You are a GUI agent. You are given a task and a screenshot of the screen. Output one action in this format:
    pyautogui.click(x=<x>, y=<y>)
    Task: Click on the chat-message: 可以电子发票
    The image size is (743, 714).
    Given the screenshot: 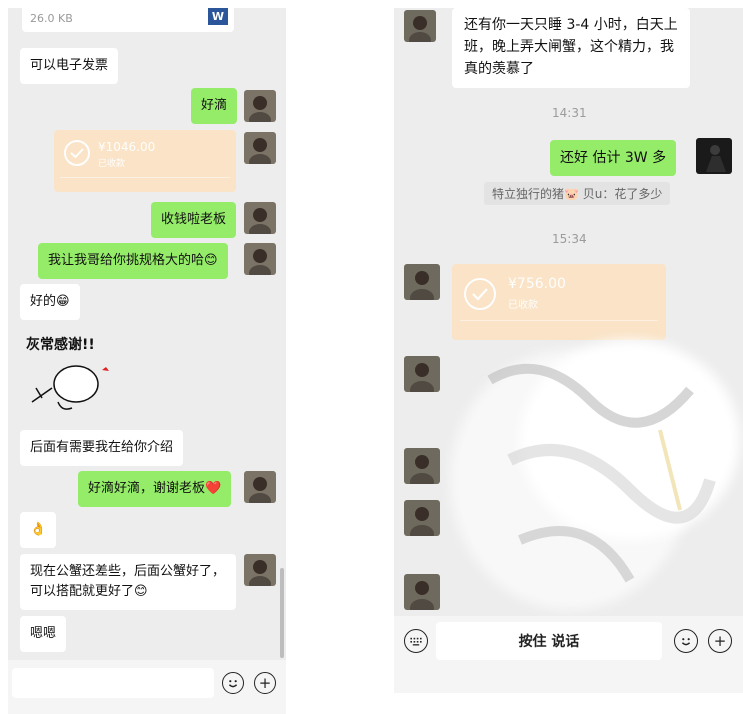 What is the action you would take?
    pyautogui.click(x=69, y=66)
    